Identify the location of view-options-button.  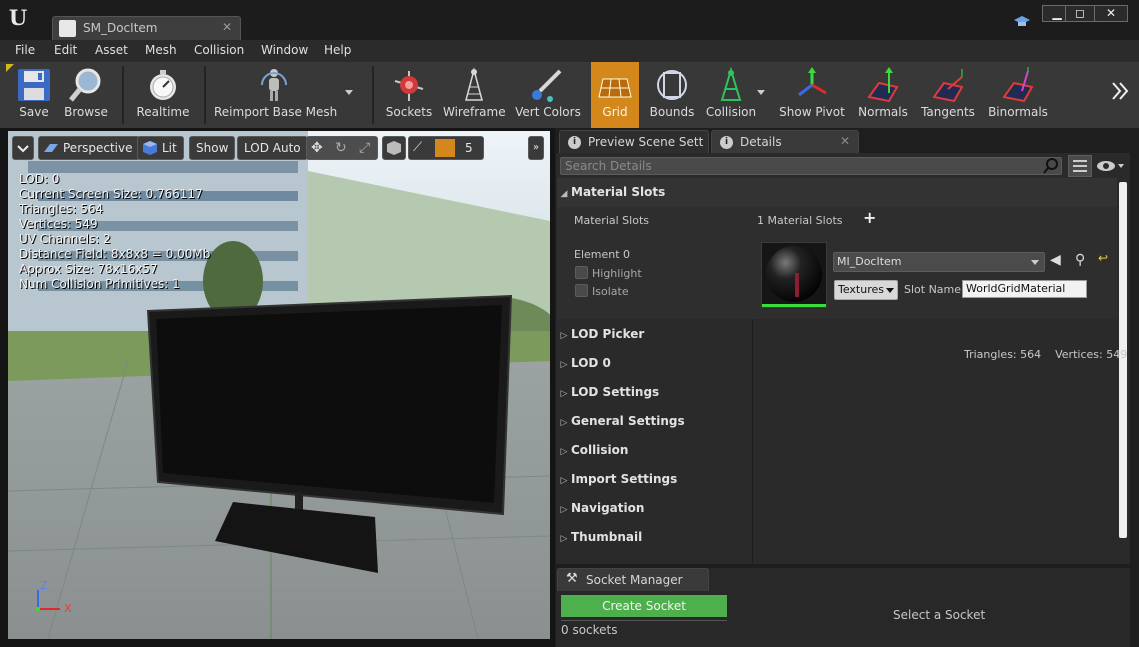
(1111, 166).